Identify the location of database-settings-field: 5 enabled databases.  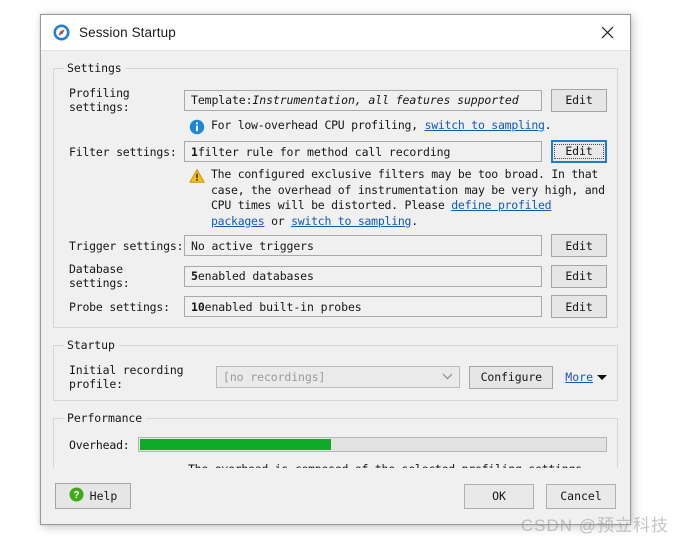
(363, 276).